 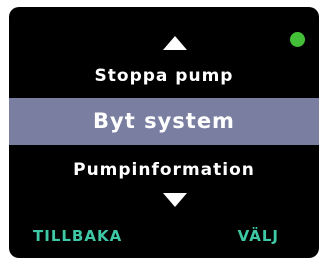 What do you see at coordinates (164, 170) in the screenshot?
I see `menu-item-next: Pumpinformation` at bounding box center [164, 170].